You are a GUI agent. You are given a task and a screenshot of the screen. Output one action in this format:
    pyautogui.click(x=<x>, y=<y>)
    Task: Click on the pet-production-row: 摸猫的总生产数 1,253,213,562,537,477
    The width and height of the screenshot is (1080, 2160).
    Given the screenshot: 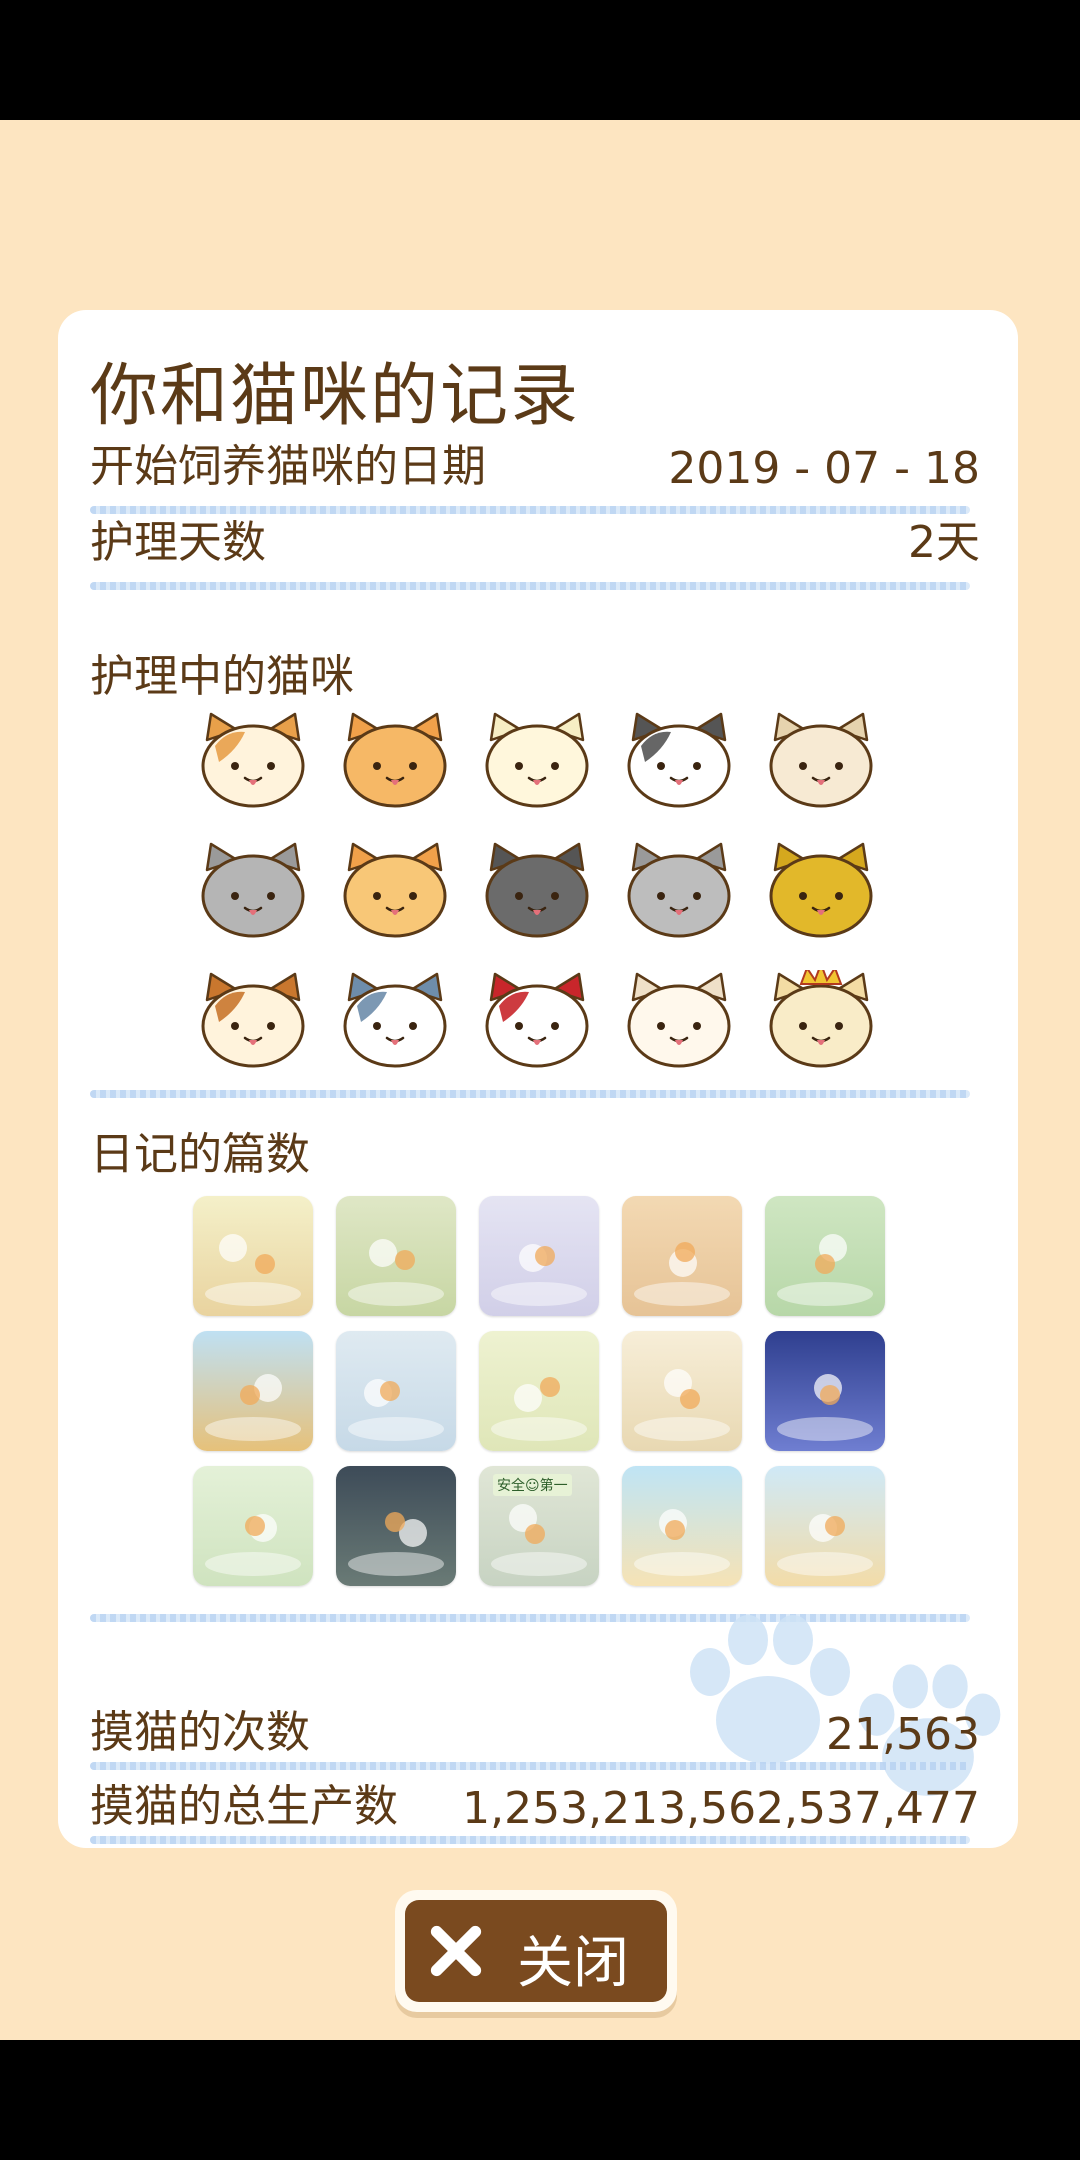 What is the action you would take?
    pyautogui.click(x=535, y=1811)
    